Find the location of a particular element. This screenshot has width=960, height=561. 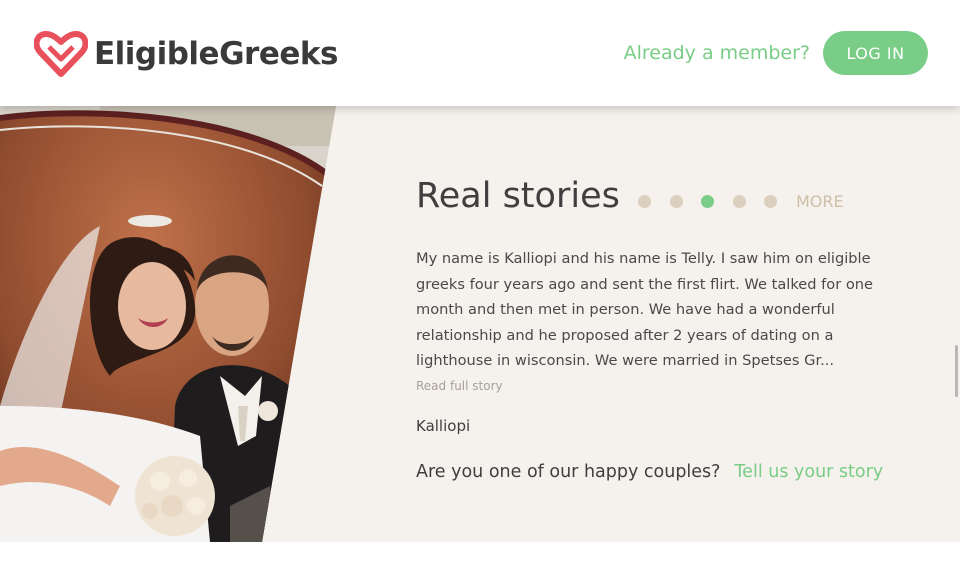

heart-logo-icon is located at coordinates (61, 53).